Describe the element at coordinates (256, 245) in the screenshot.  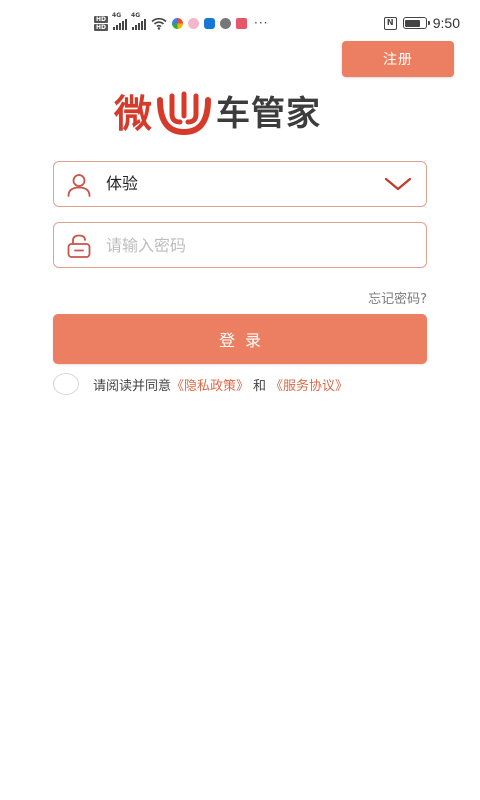
I see `password-input` at that location.